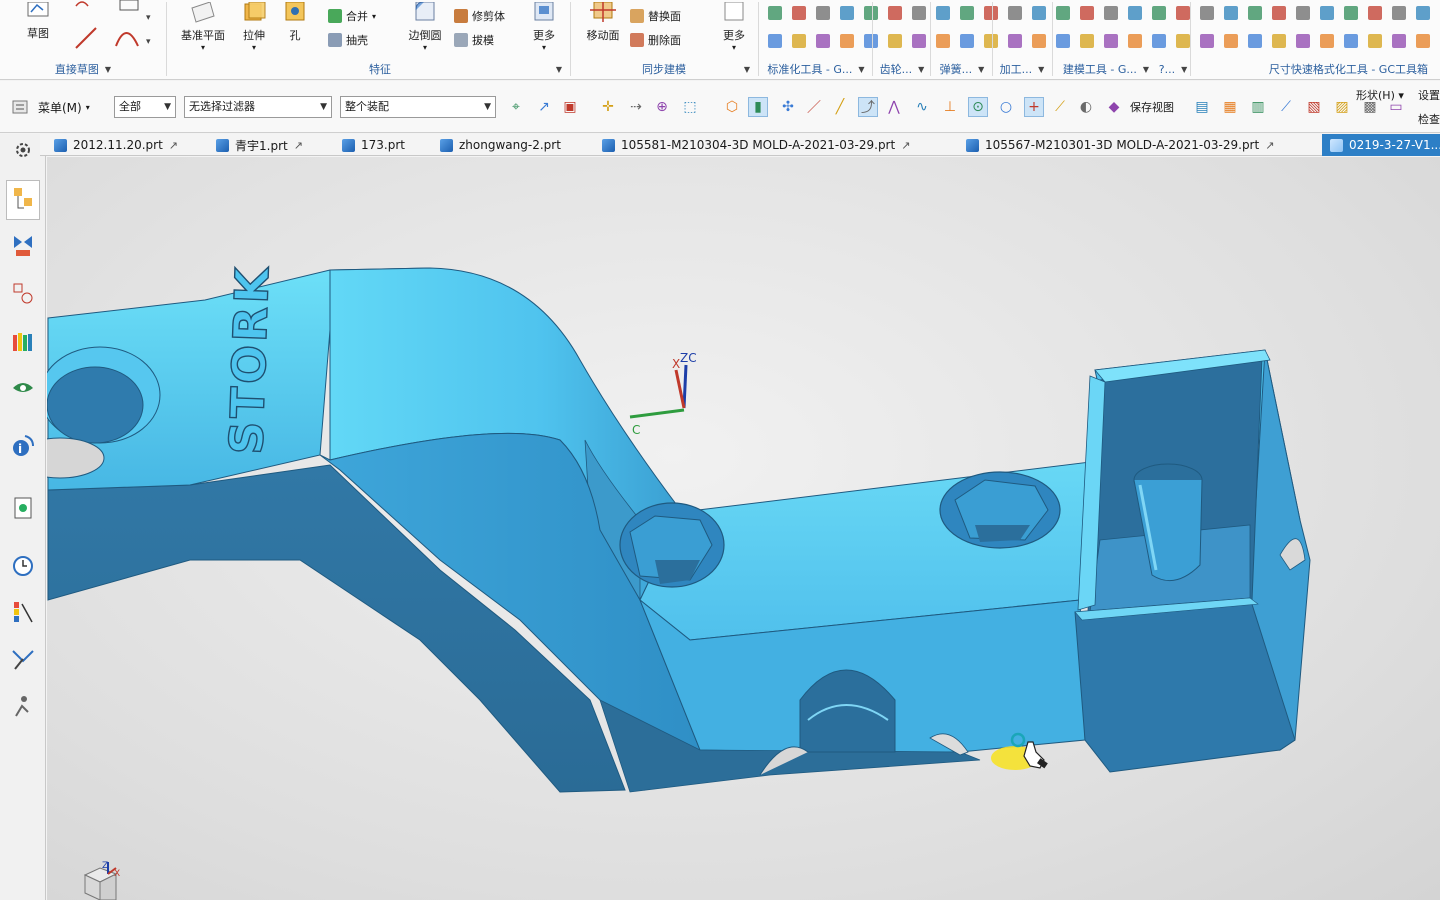  I want to click on snap-tool-icon: ／, so click(814, 107).